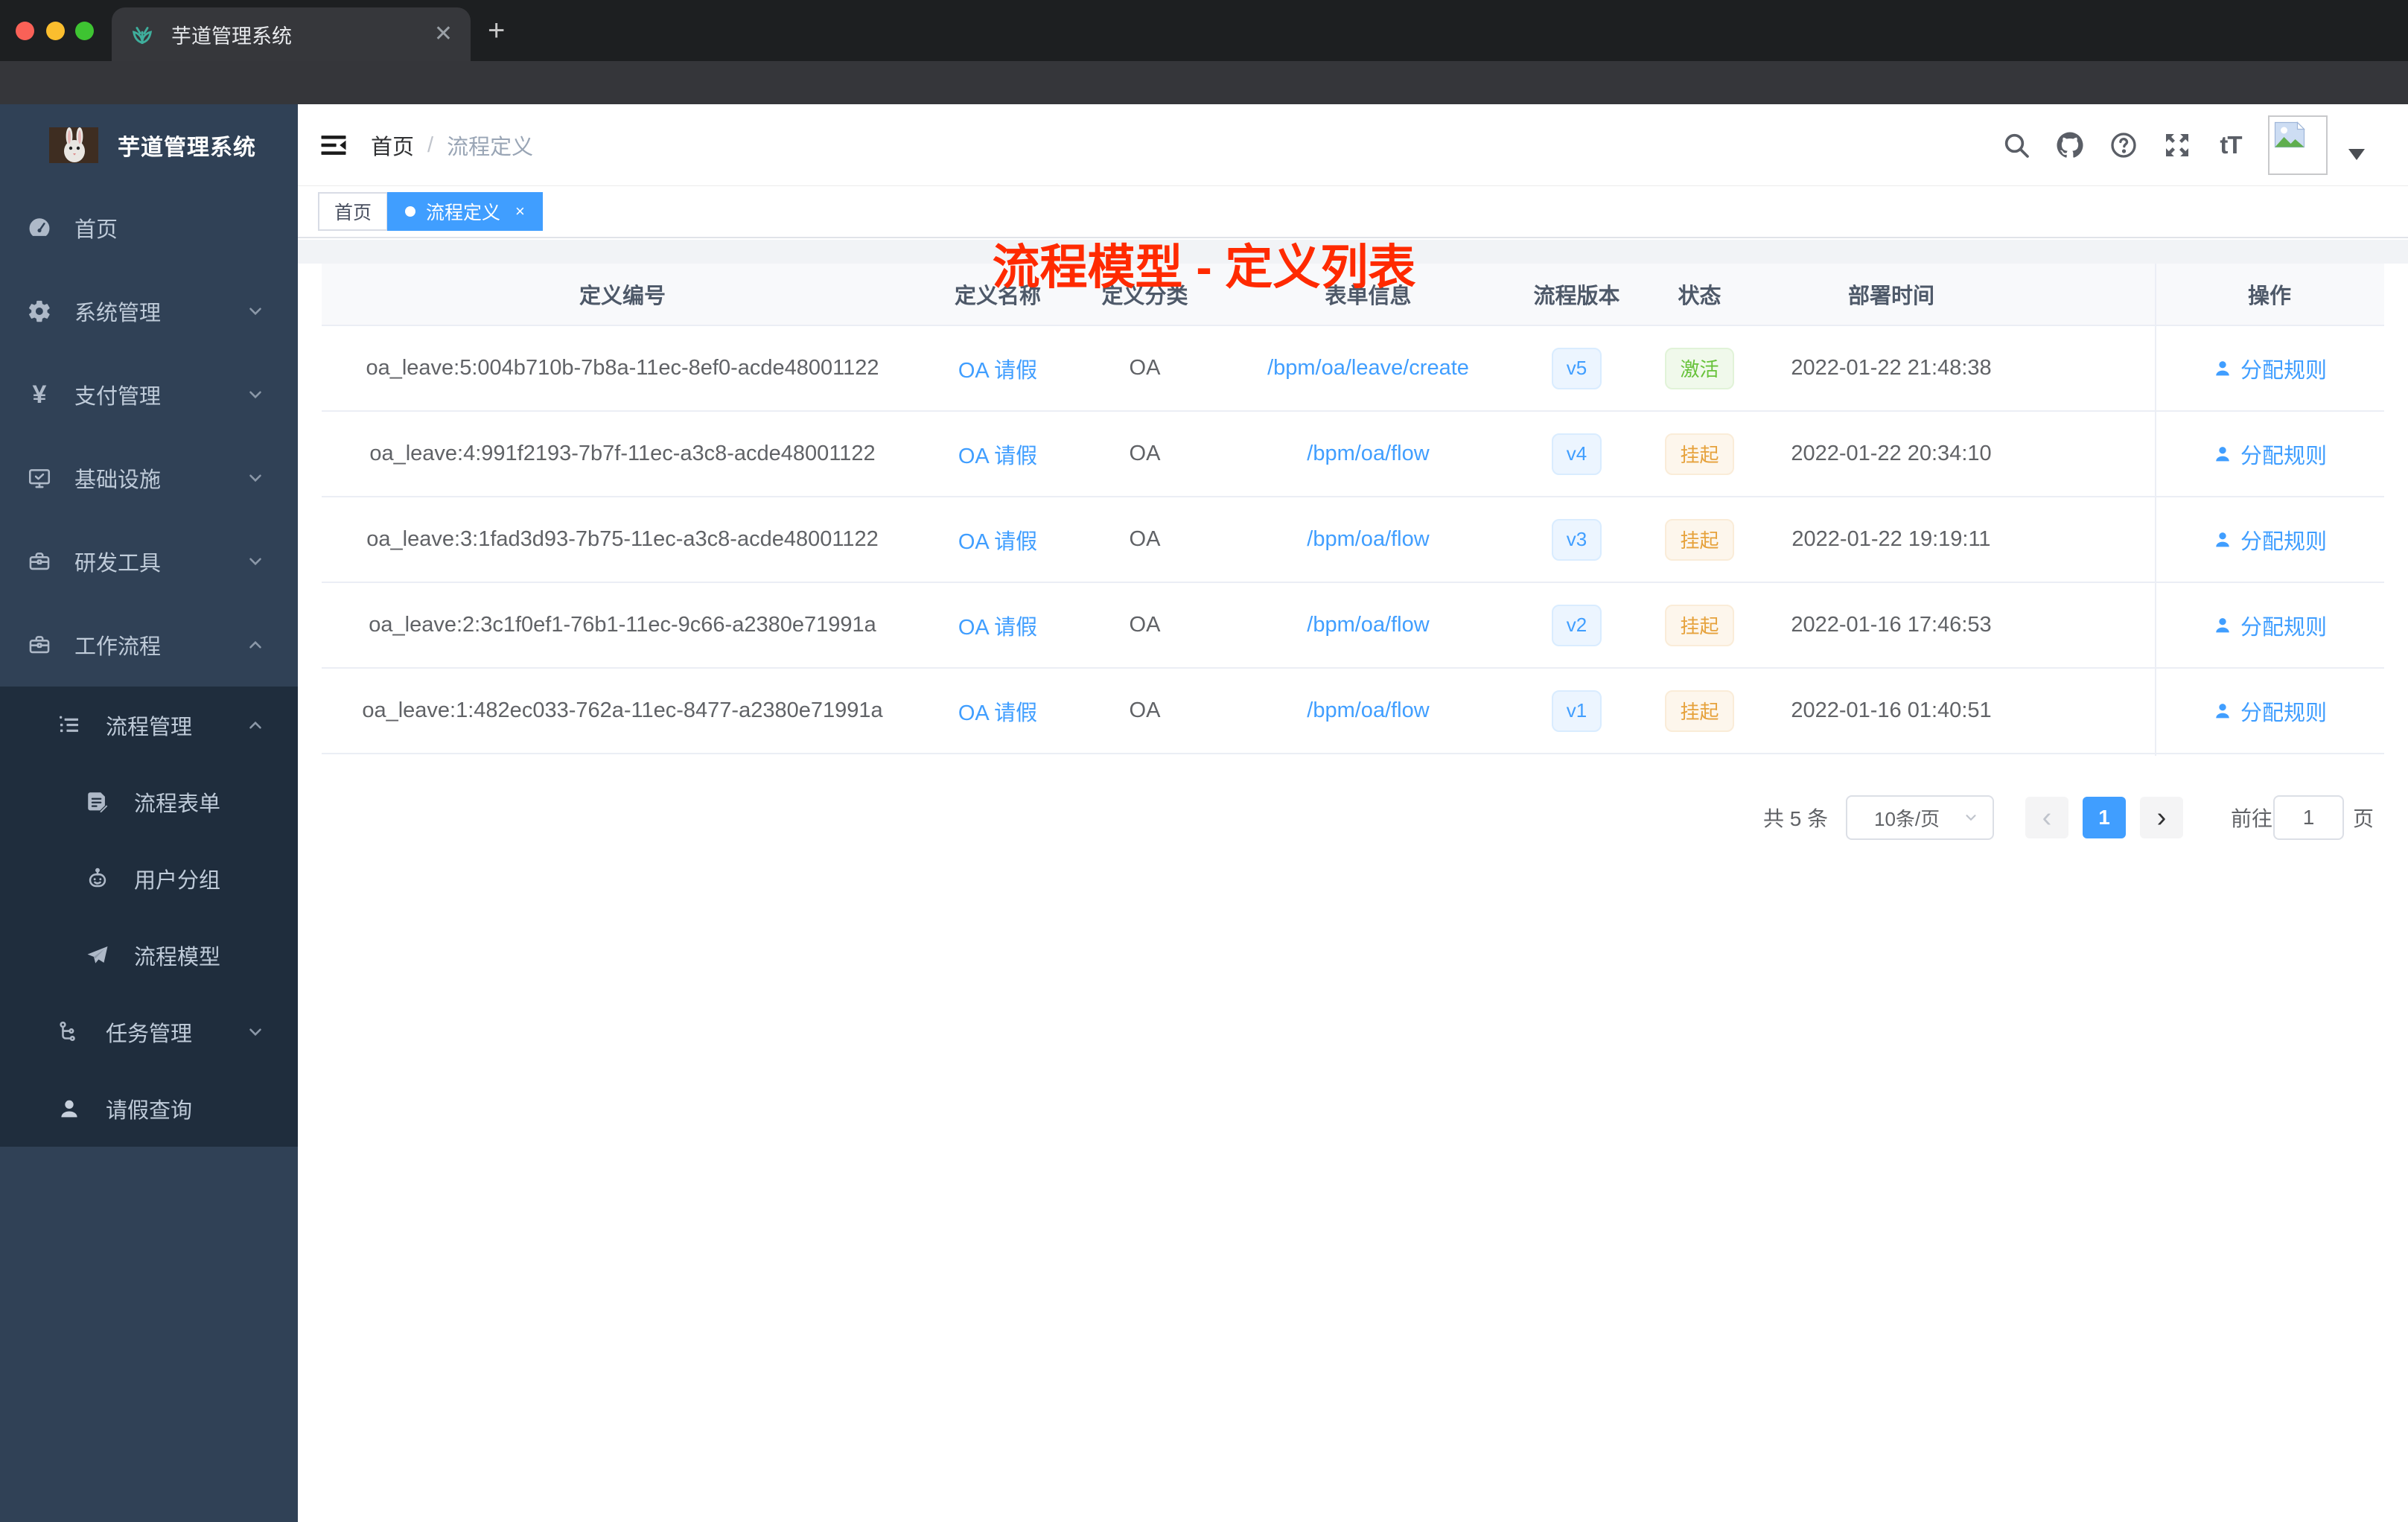  What do you see at coordinates (2283, 370) in the screenshot?
I see `assign-rule-label: 分配规则` at bounding box center [2283, 370].